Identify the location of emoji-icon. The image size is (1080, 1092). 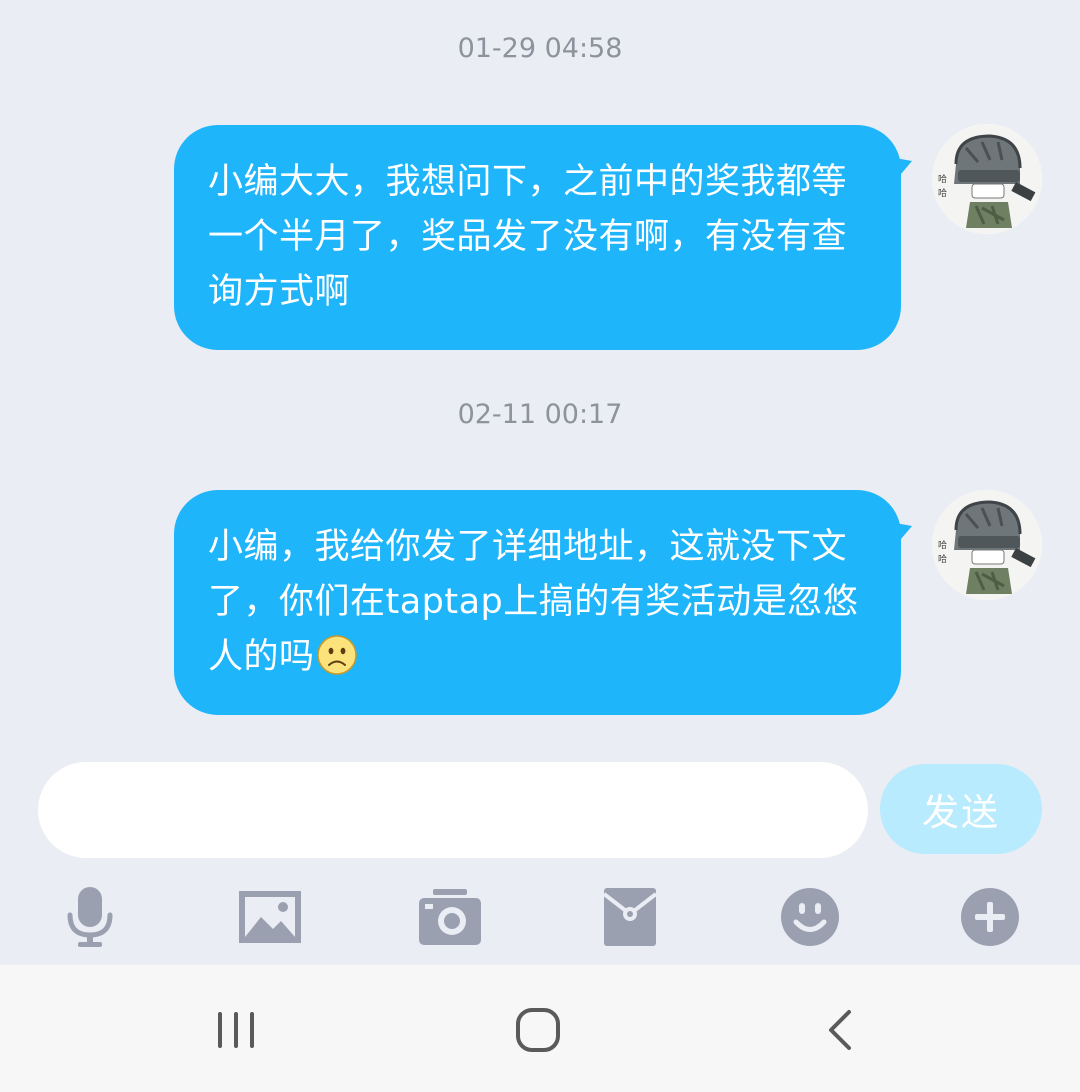
(810, 917).